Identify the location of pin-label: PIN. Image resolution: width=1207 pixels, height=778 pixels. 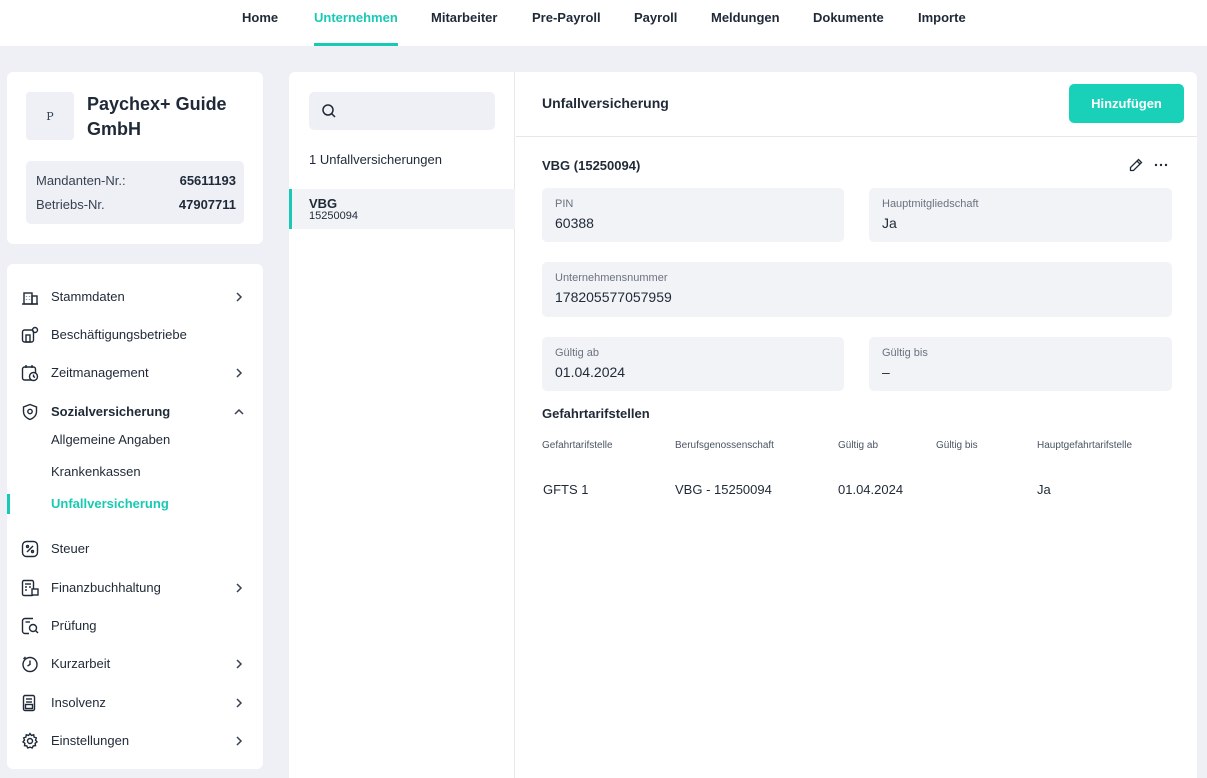
(564, 204).